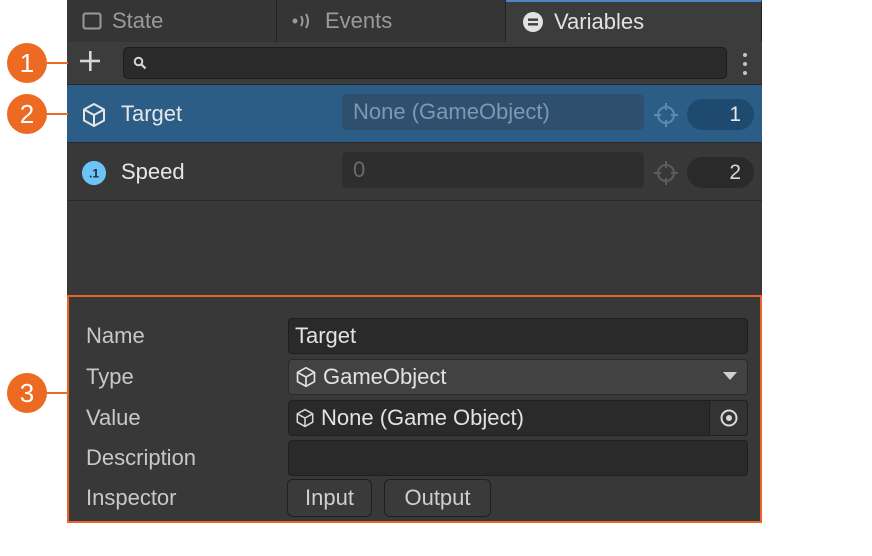 This screenshot has width=872, height=556. Describe the element at coordinates (425, 63) in the screenshot. I see `search-input` at that location.